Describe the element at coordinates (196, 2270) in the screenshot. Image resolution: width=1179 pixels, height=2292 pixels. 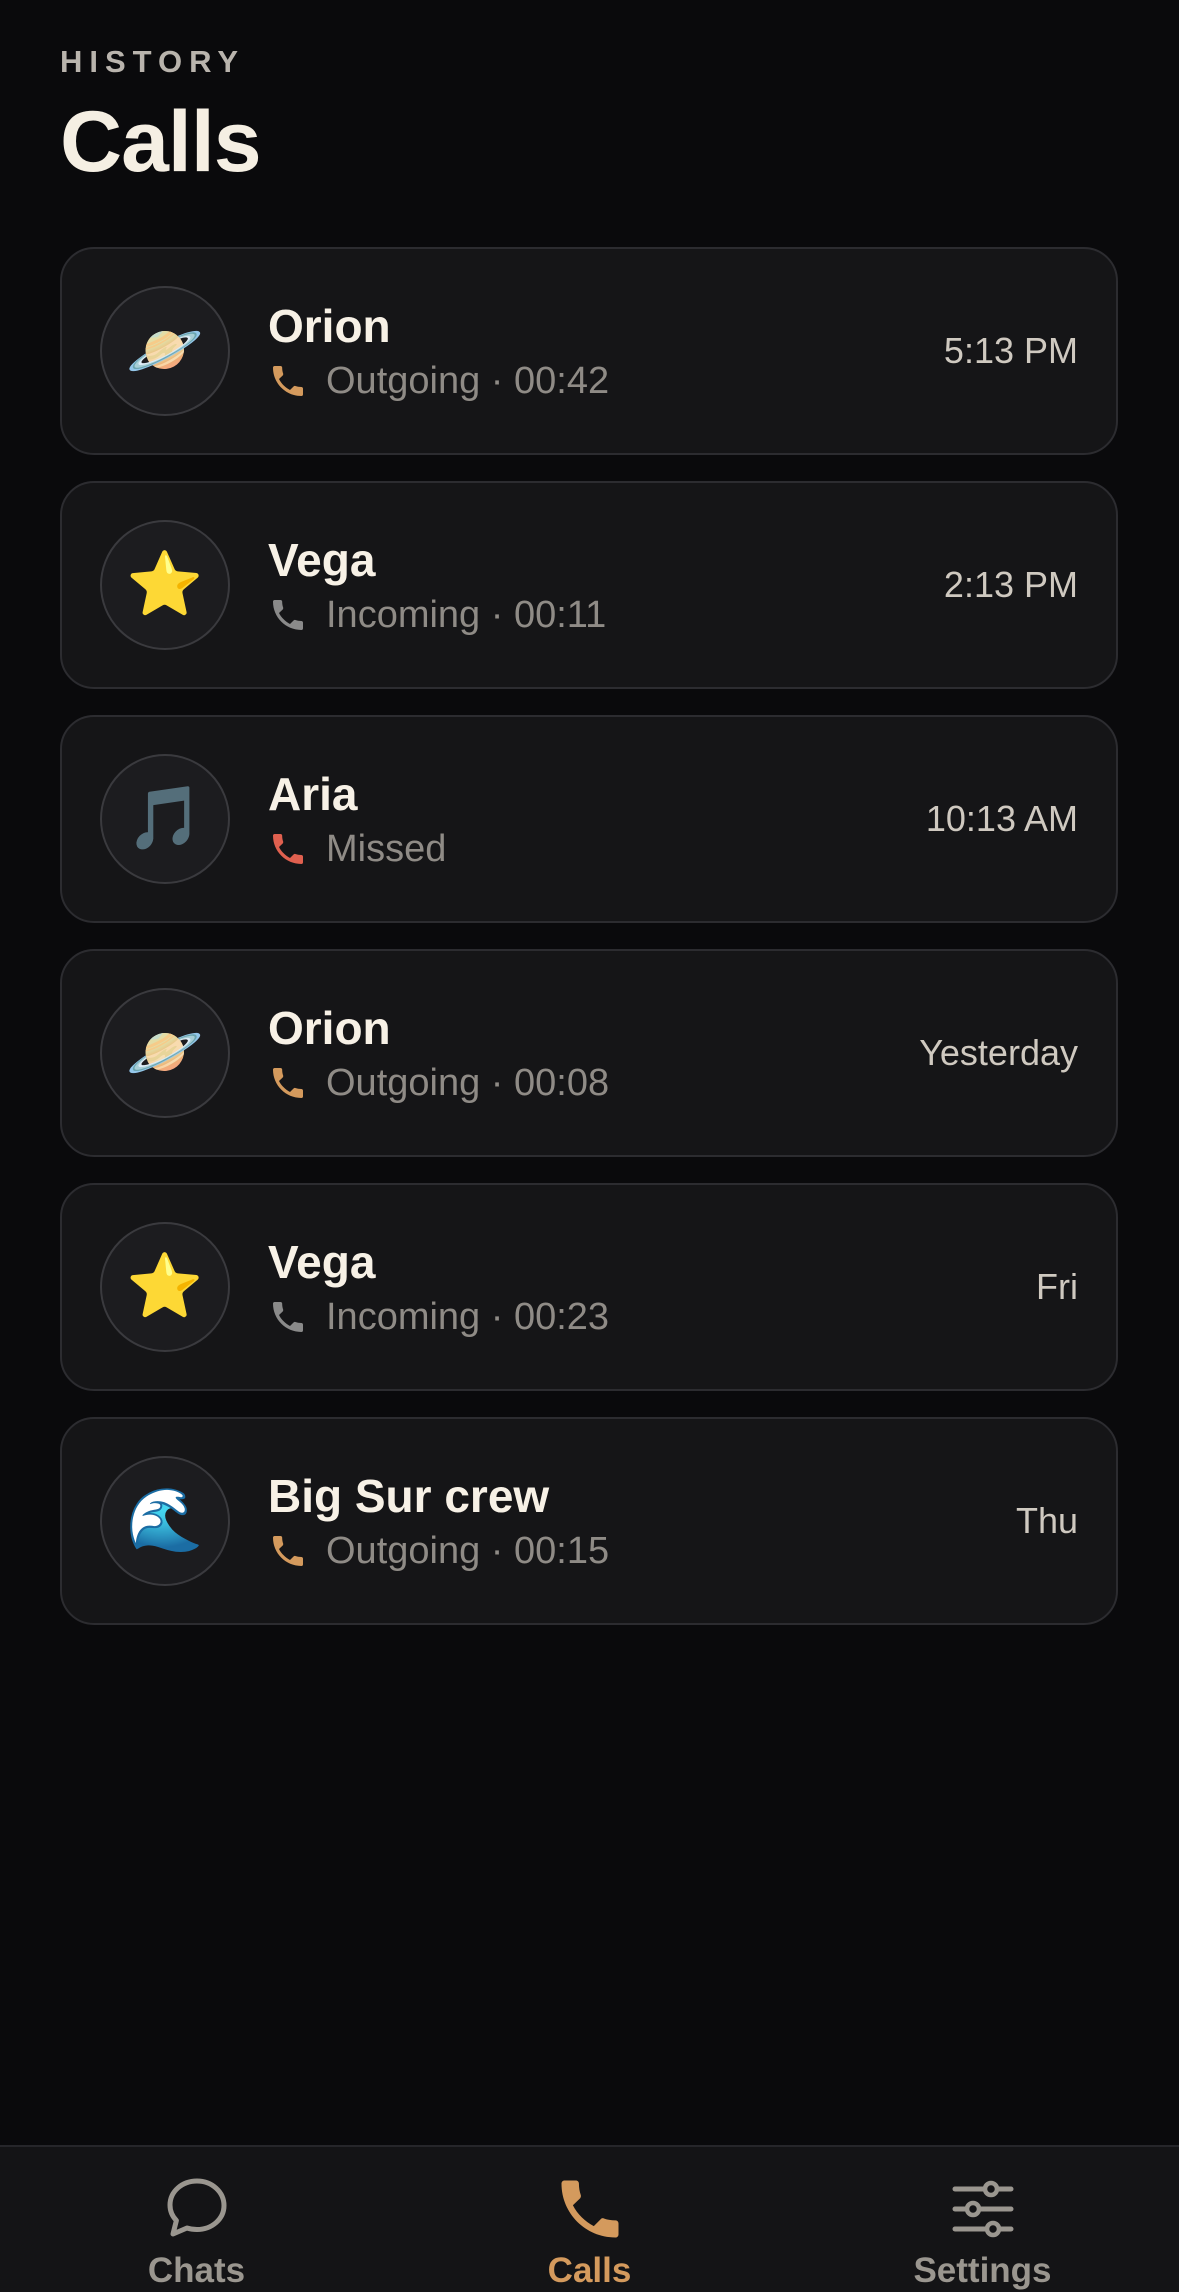
I see `tab-label: Chats` at that location.